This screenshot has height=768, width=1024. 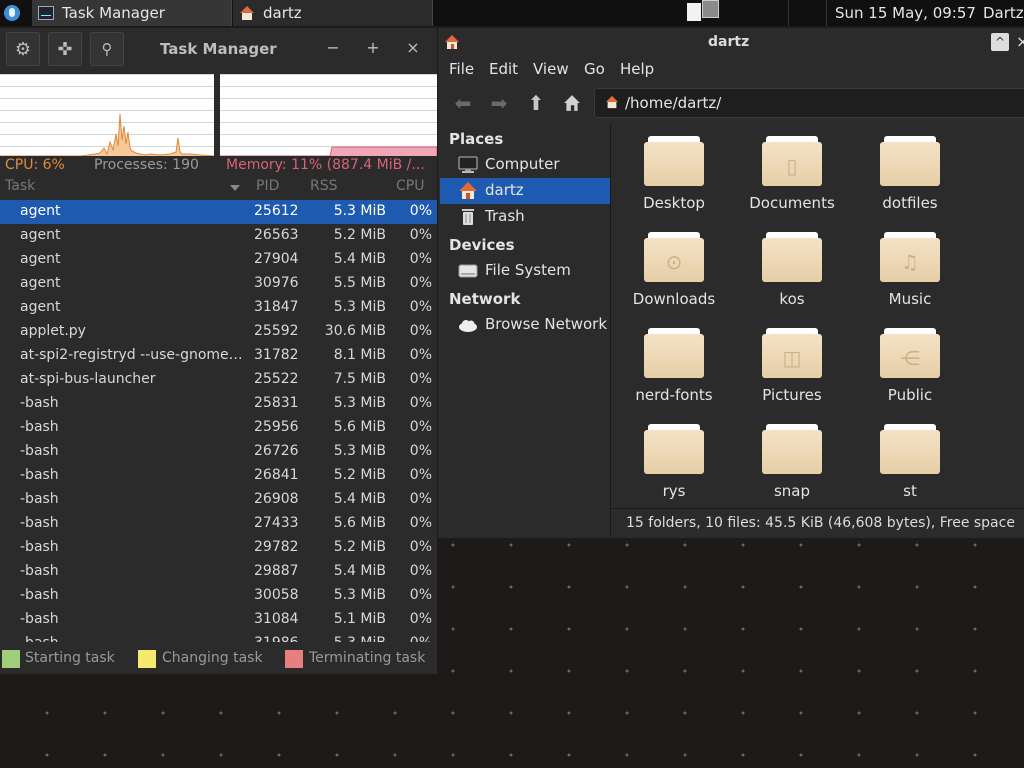 I want to click on menu-view: View, so click(x=551, y=69).